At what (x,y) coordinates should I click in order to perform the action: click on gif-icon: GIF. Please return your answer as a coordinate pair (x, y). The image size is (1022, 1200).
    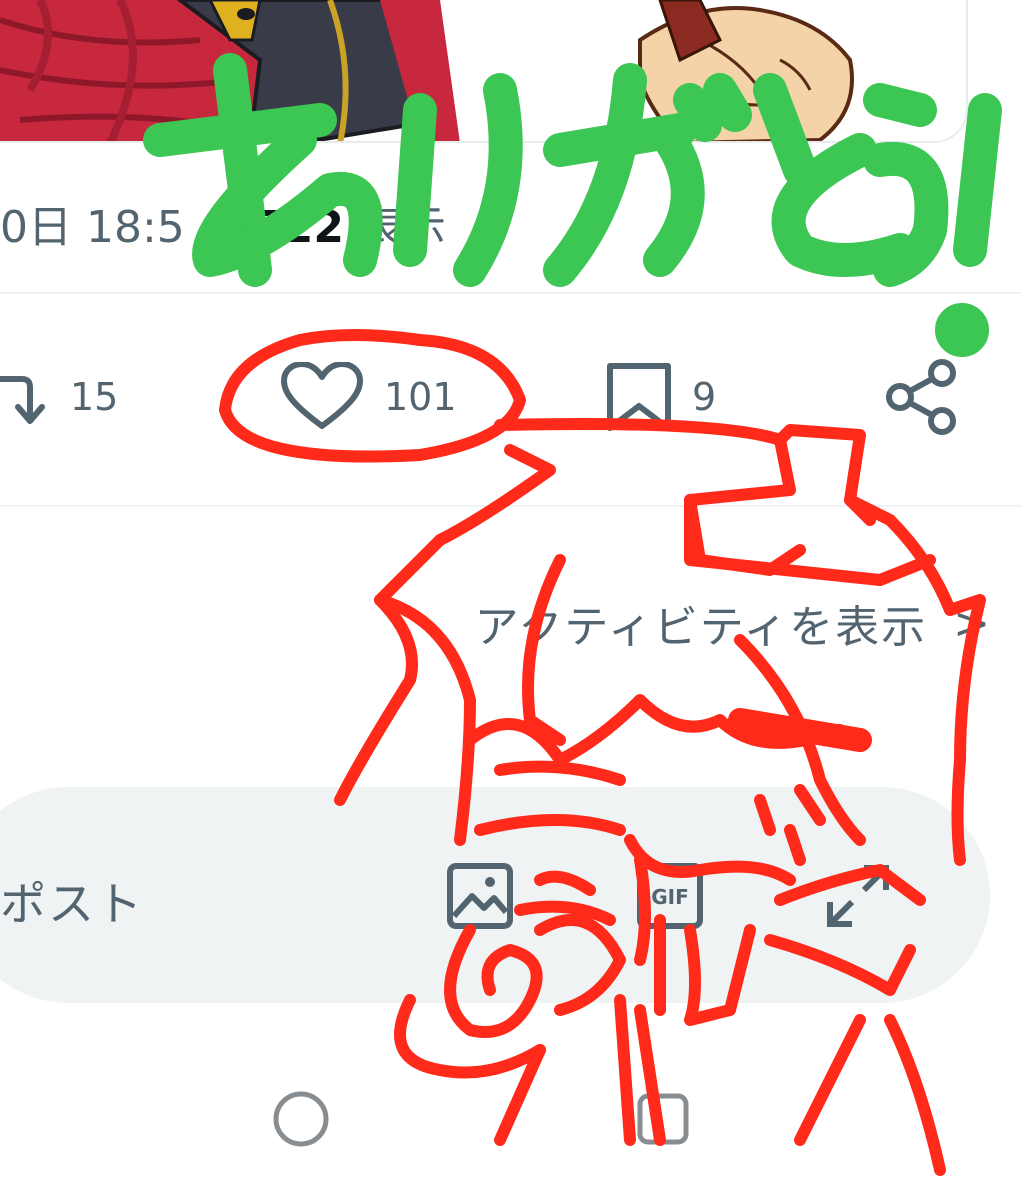
    Looking at the image, I should click on (670, 896).